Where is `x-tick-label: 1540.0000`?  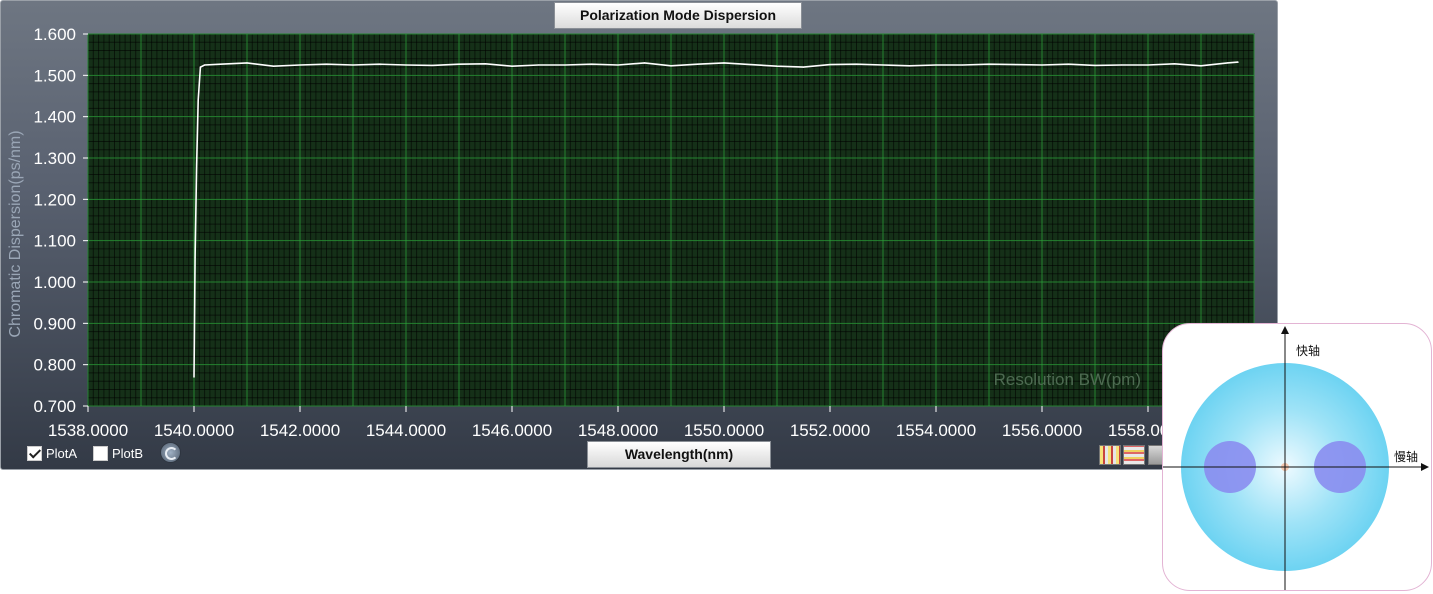 x-tick-label: 1540.0000 is located at coordinates (194, 430).